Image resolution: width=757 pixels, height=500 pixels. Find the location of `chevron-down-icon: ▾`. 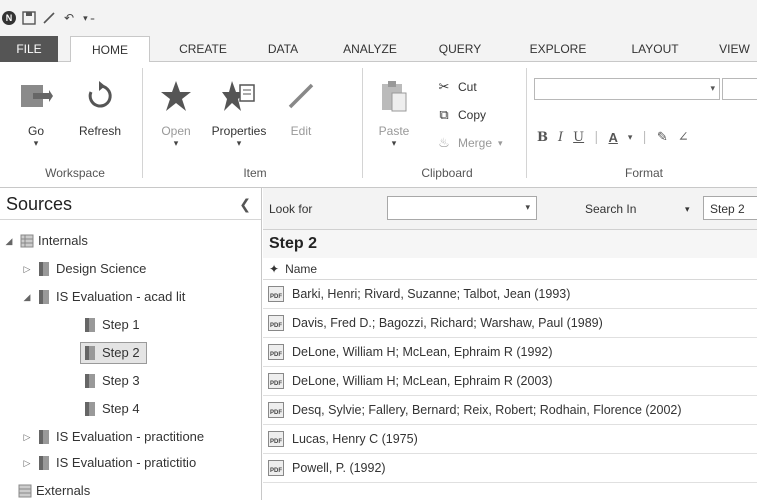

chevron-down-icon: ▾ is located at coordinates (712, 88).